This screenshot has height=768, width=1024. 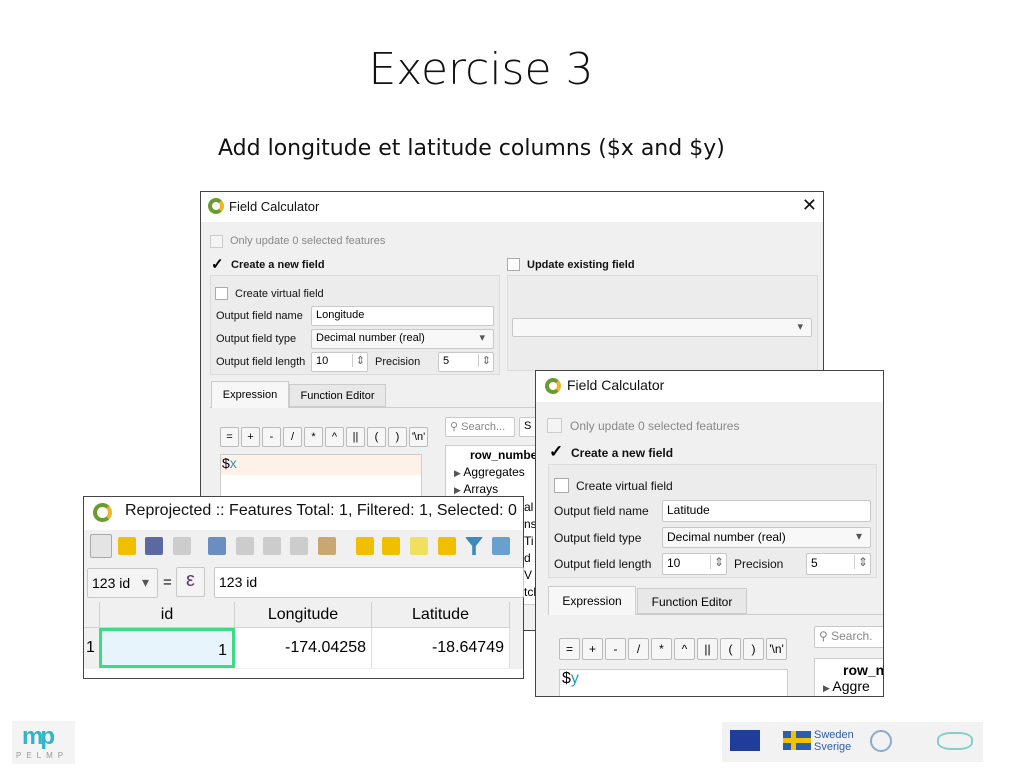 I want to click on virtual-field-label: Create virtual field, so click(x=279, y=294).